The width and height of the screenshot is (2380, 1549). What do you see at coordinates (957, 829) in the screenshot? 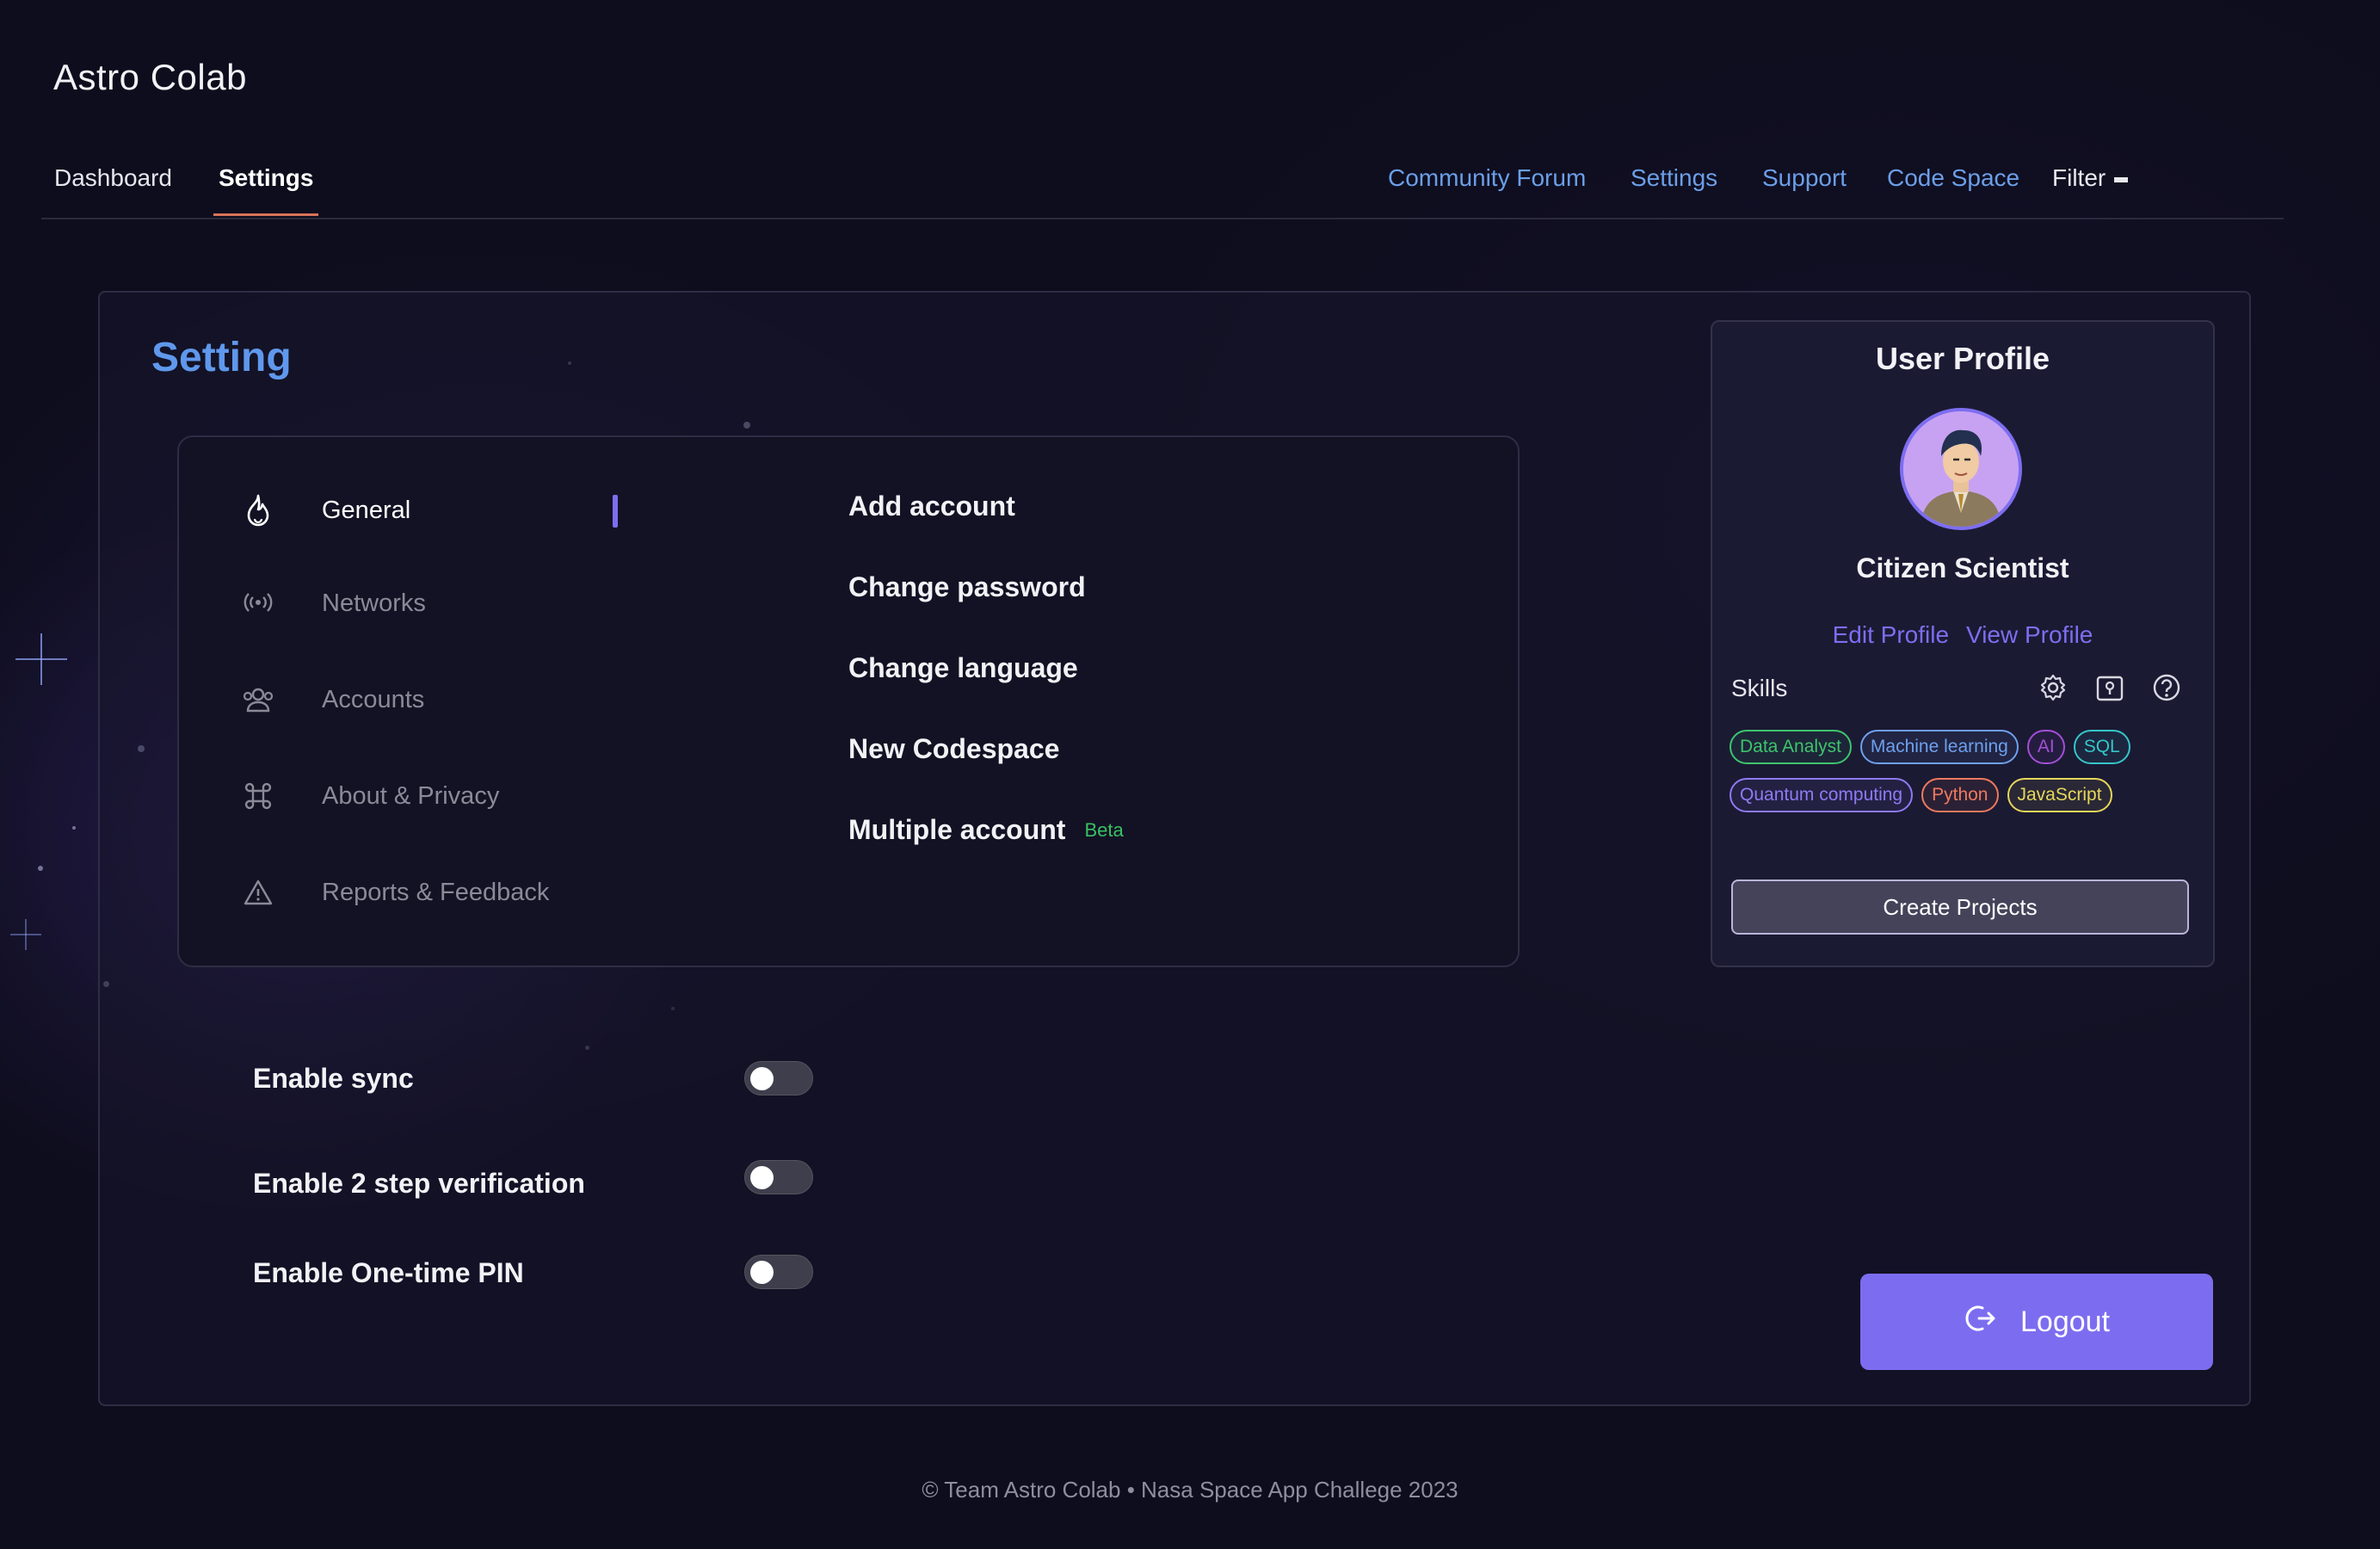
I see `option-label: Multiple account` at bounding box center [957, 829].